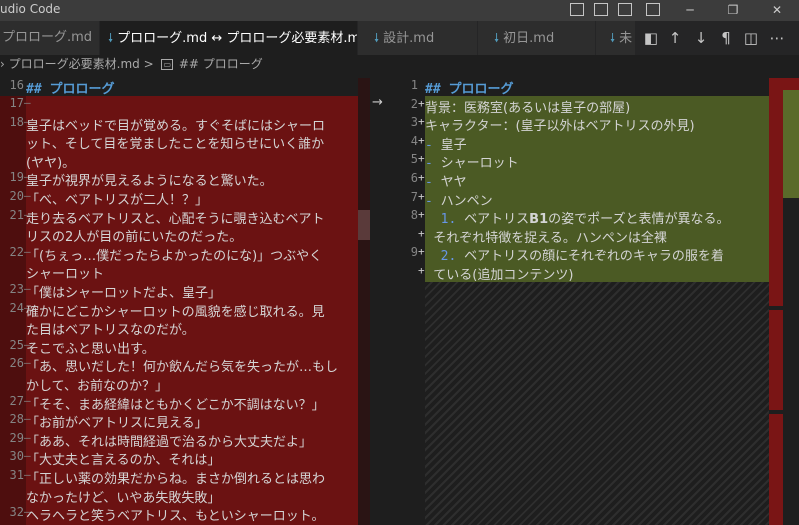  Describe the element at coordinates (16, 177) in the screenshot. I see `line-number: 19` at that location.